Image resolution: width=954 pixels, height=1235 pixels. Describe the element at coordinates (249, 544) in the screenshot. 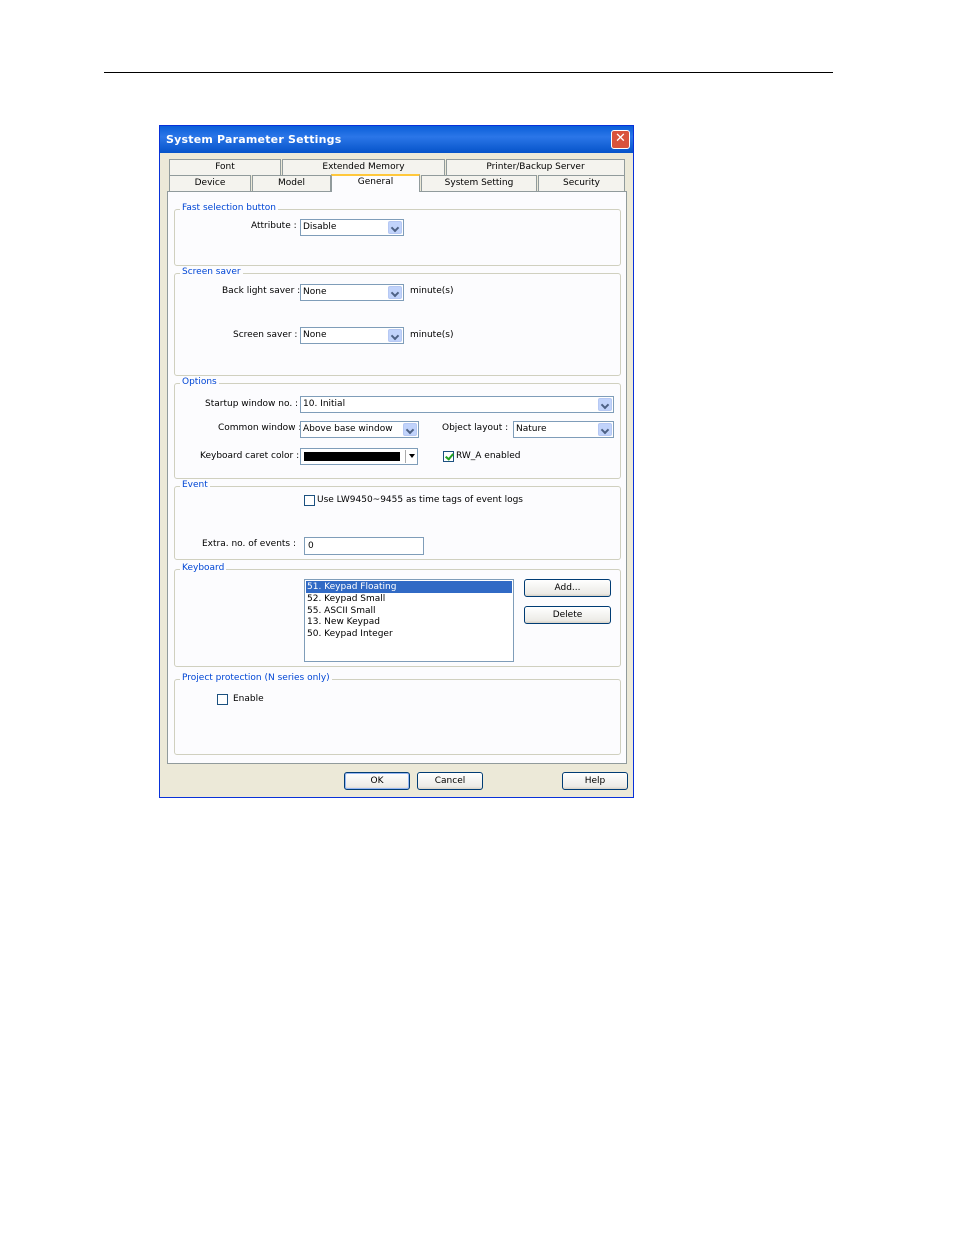

I see `extra-events-label: Extra. no. of events :` at that location.